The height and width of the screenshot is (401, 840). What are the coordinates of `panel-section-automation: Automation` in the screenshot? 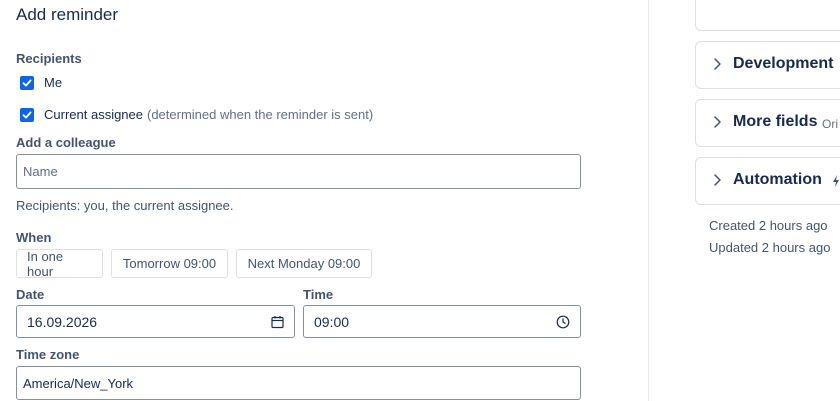 It's located at (767, 181).